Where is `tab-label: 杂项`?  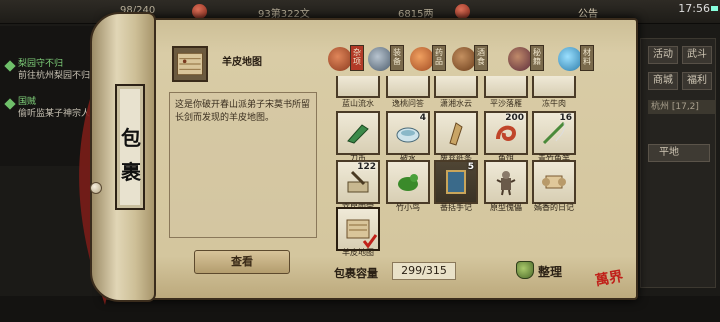
tab-label: 杂项 is located at coordinates (357, 58).